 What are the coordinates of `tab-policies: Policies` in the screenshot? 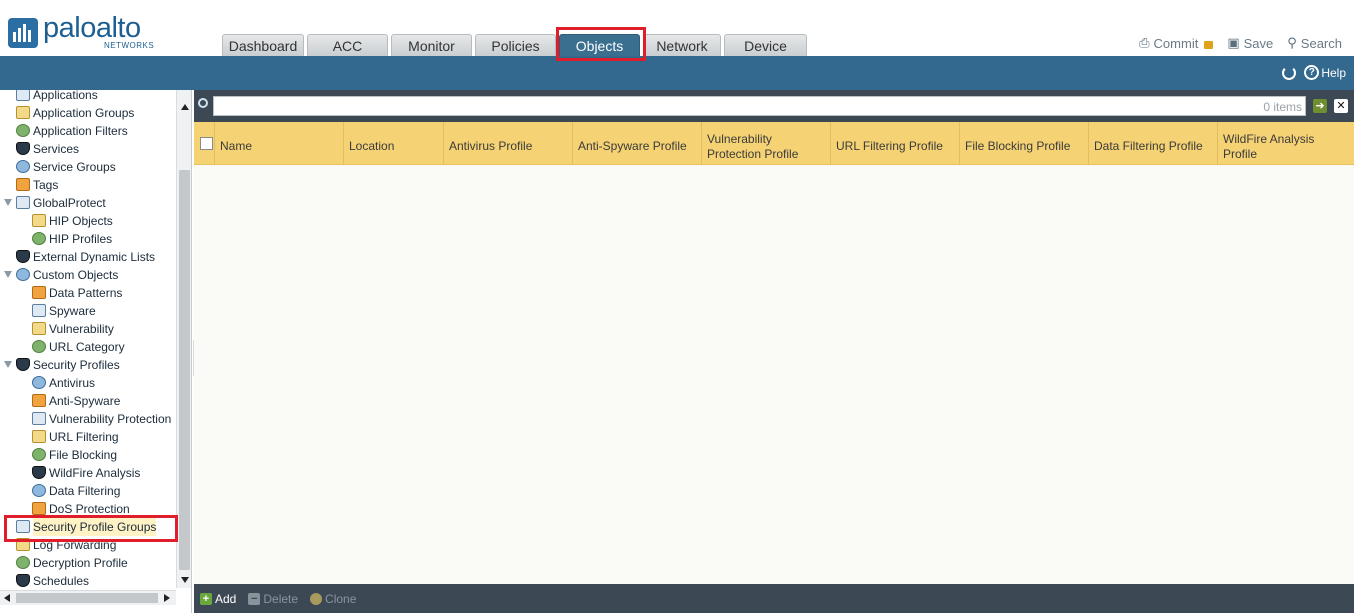 It's located at (515, 45).